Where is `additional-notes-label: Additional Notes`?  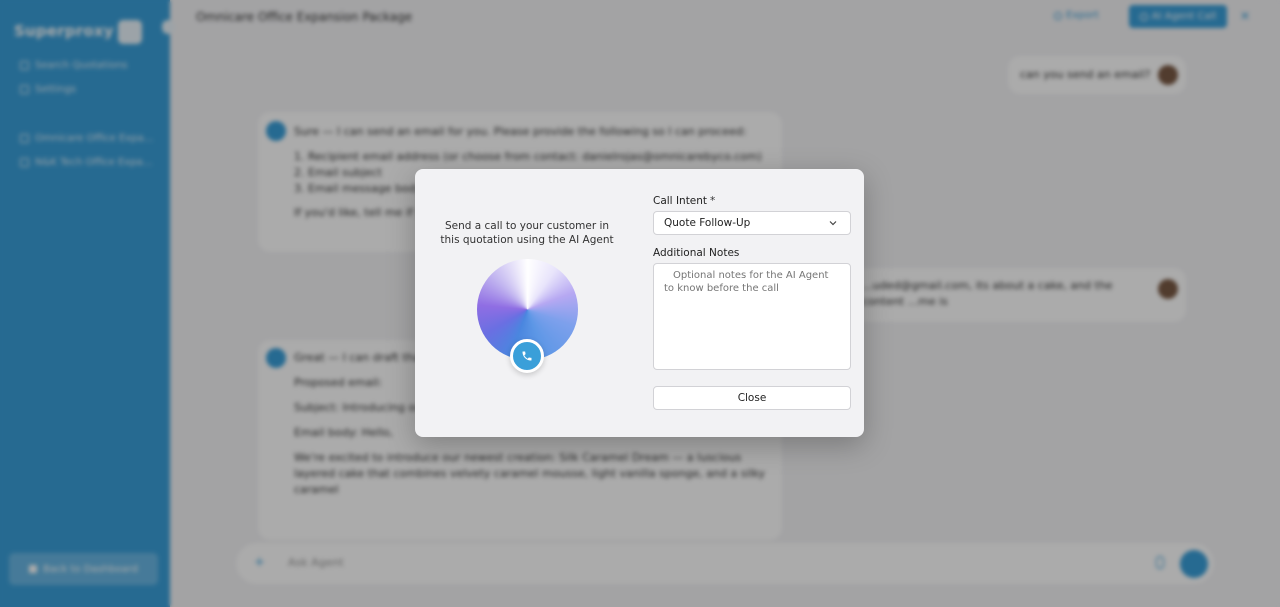 additional-notes-label: Additional Notes is located at coordinates (696, 253).